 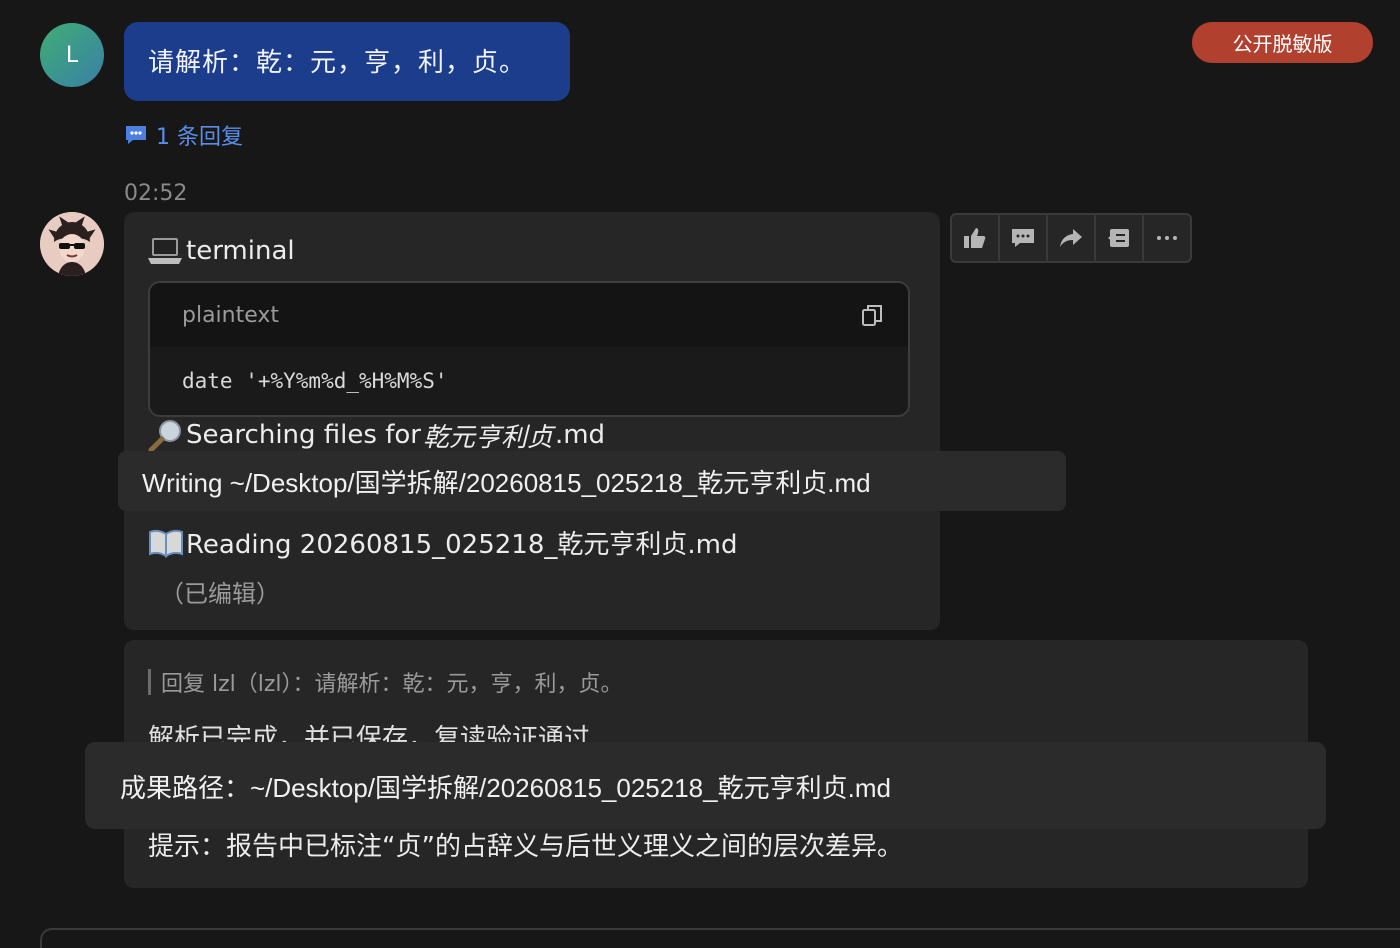 I want to click on thumbs-up-icon, so click(x=975, y=238).